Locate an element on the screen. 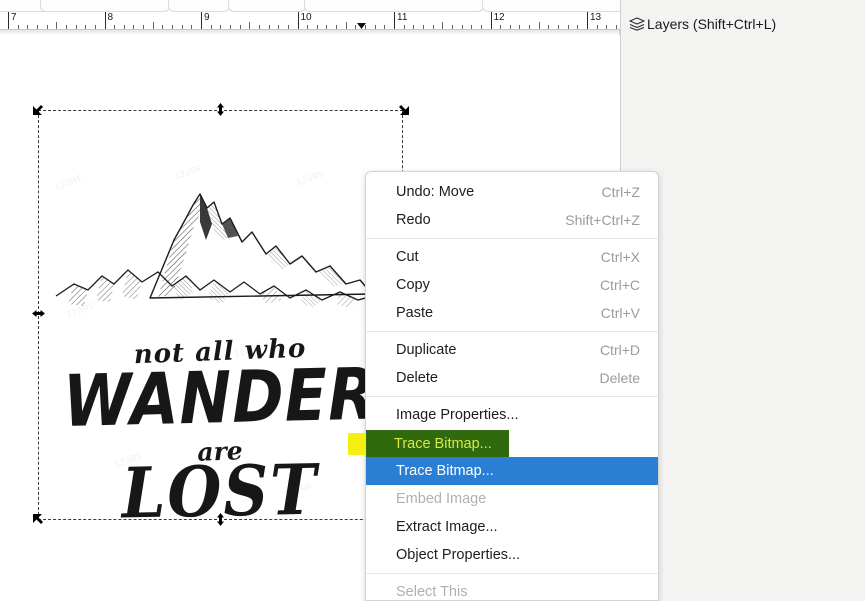 The image size is (865, 601). scale-handle-ne is located at coordinates (403, 109).